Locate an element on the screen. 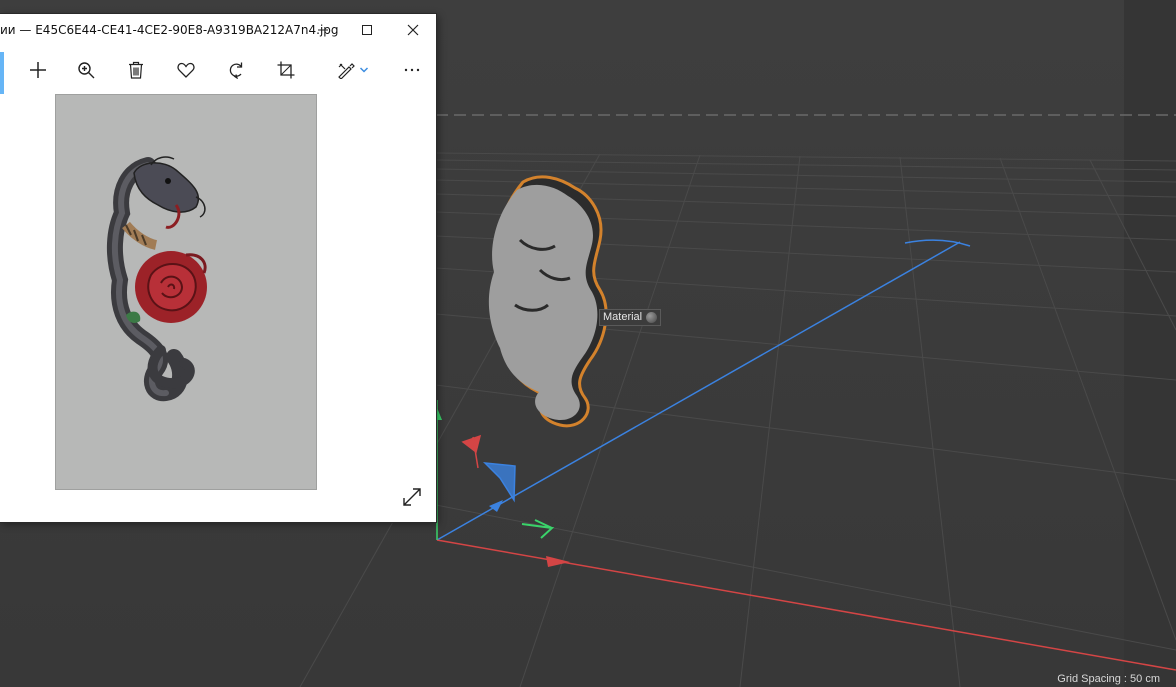  trash-icon is located at coordinates (136, 70).